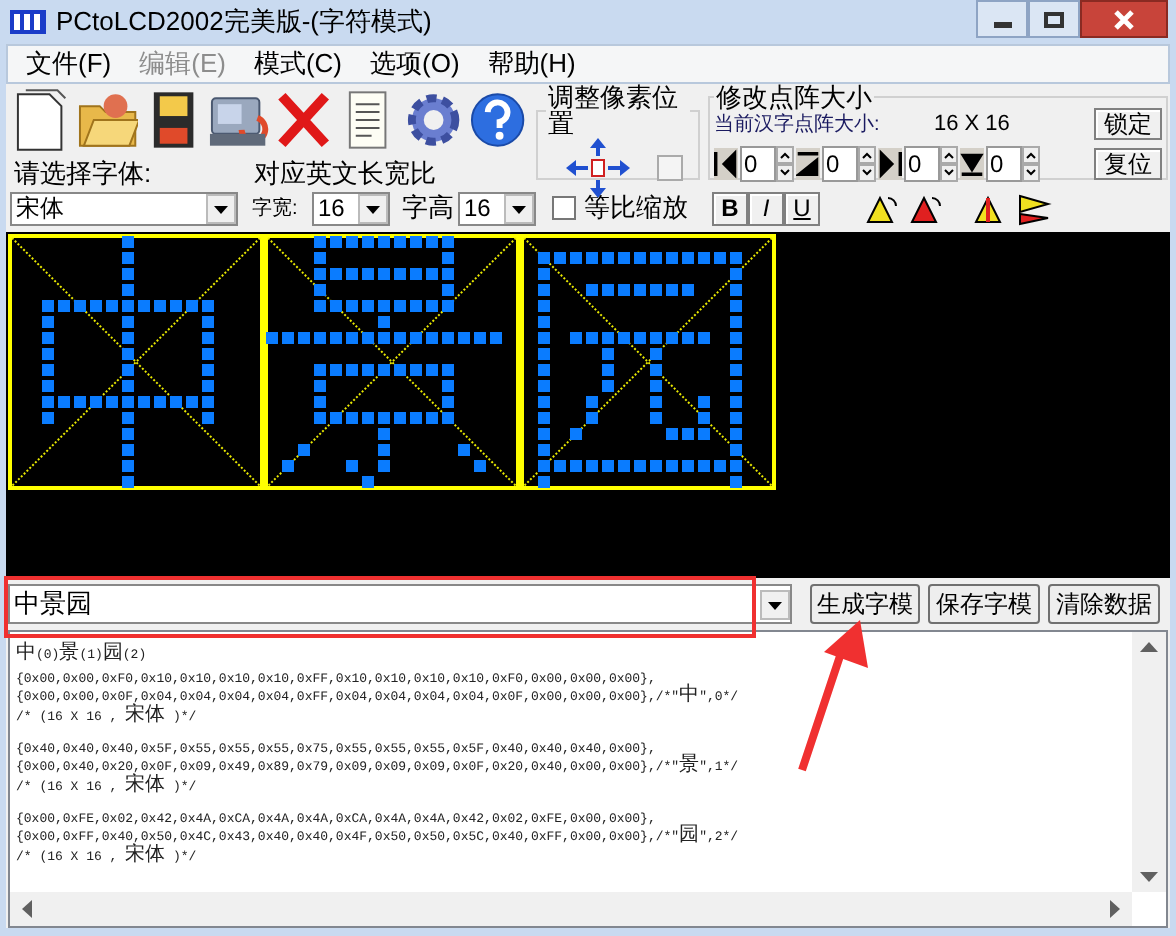 The image size is (1176, 936). Describe the element at coordinates (802, 208) in the screenshot. I see `style-button: U` at that location.